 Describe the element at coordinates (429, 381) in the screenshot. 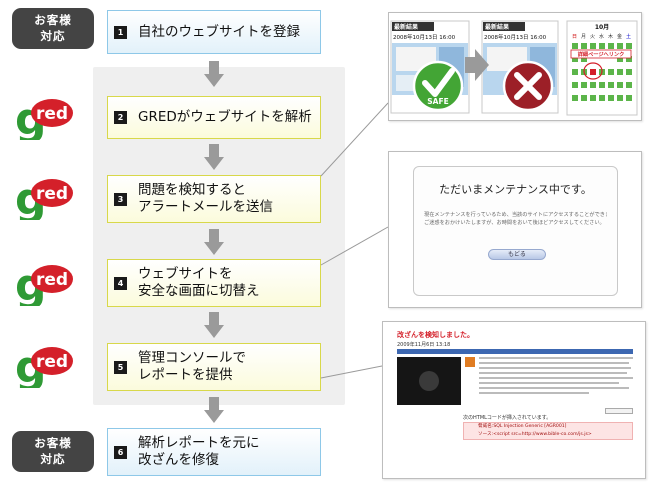

I see `report-site-thumbnail` at that location.